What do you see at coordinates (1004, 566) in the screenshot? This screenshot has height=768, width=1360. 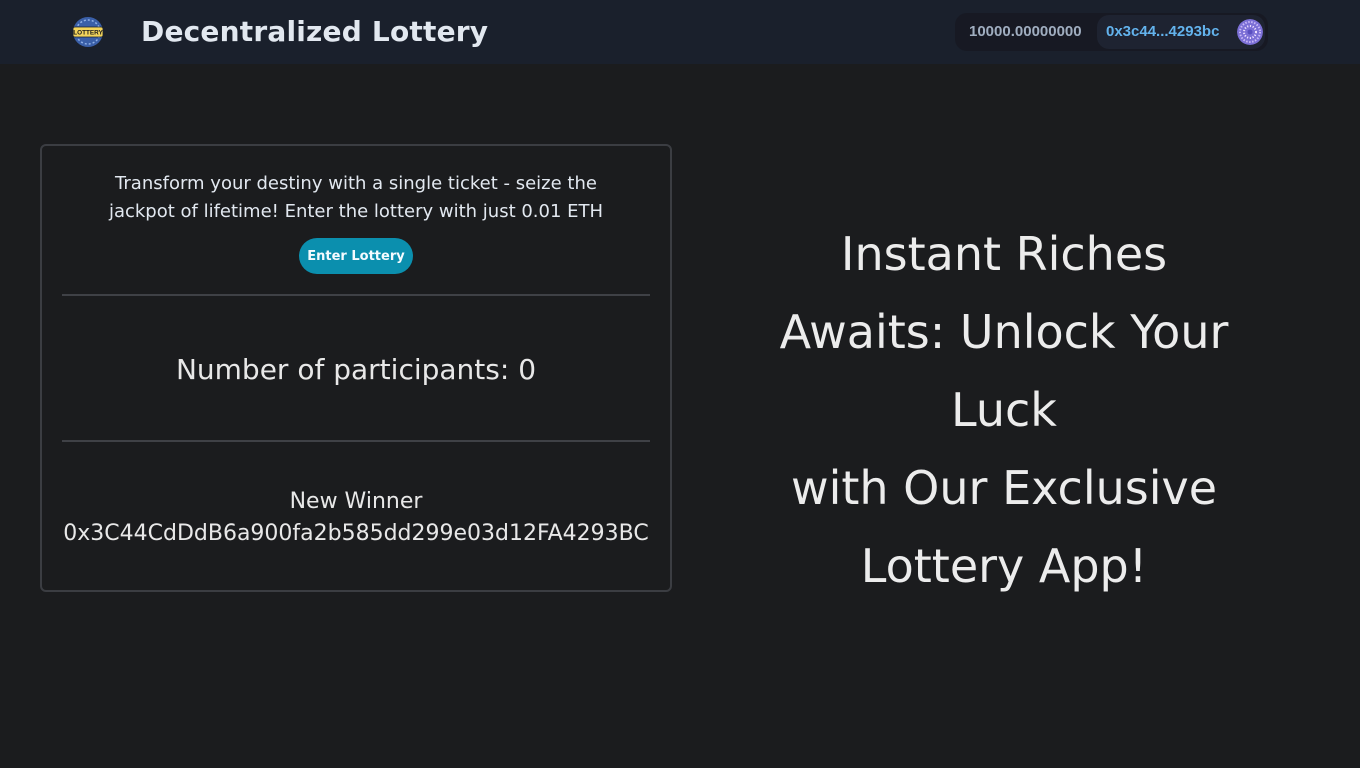 I see `hero-line: Lottery App!` at bounding box center [1004, 566].